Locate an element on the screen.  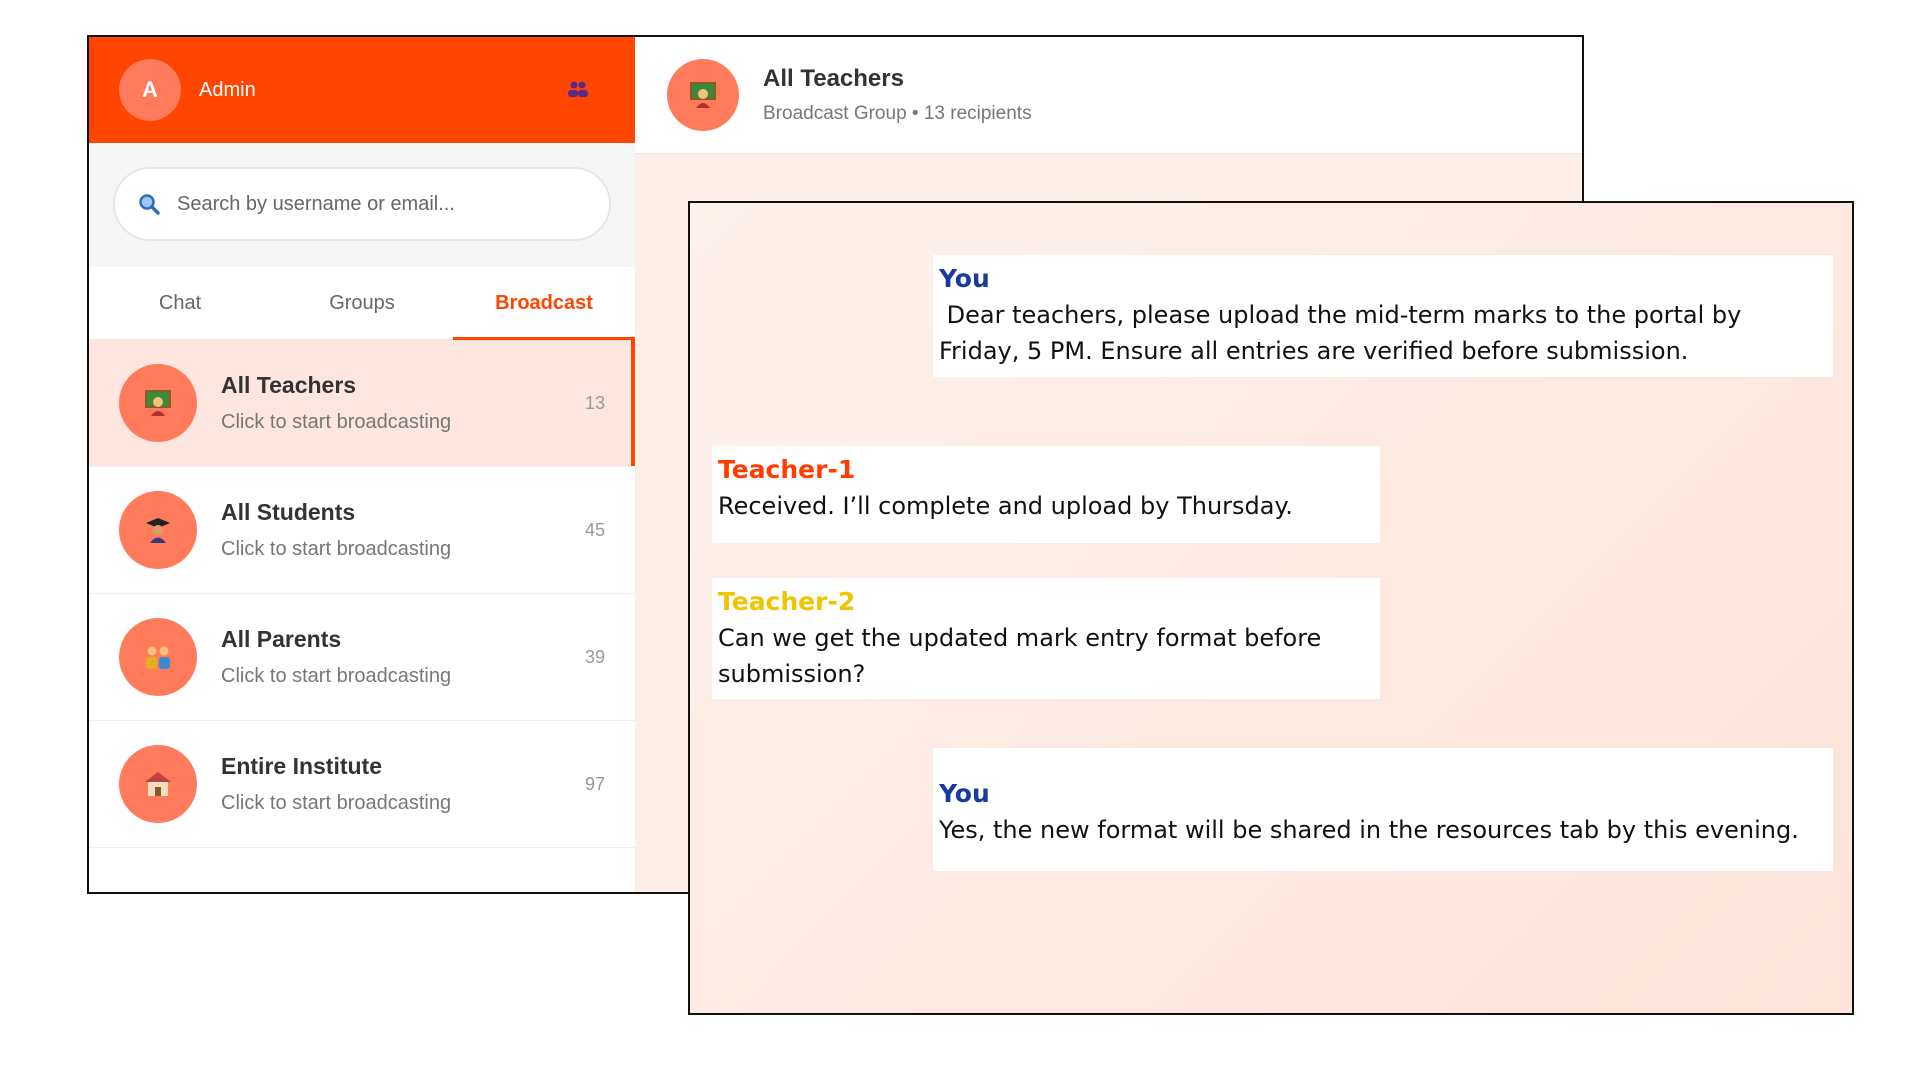
search-input is located at coordinates (377, 204).